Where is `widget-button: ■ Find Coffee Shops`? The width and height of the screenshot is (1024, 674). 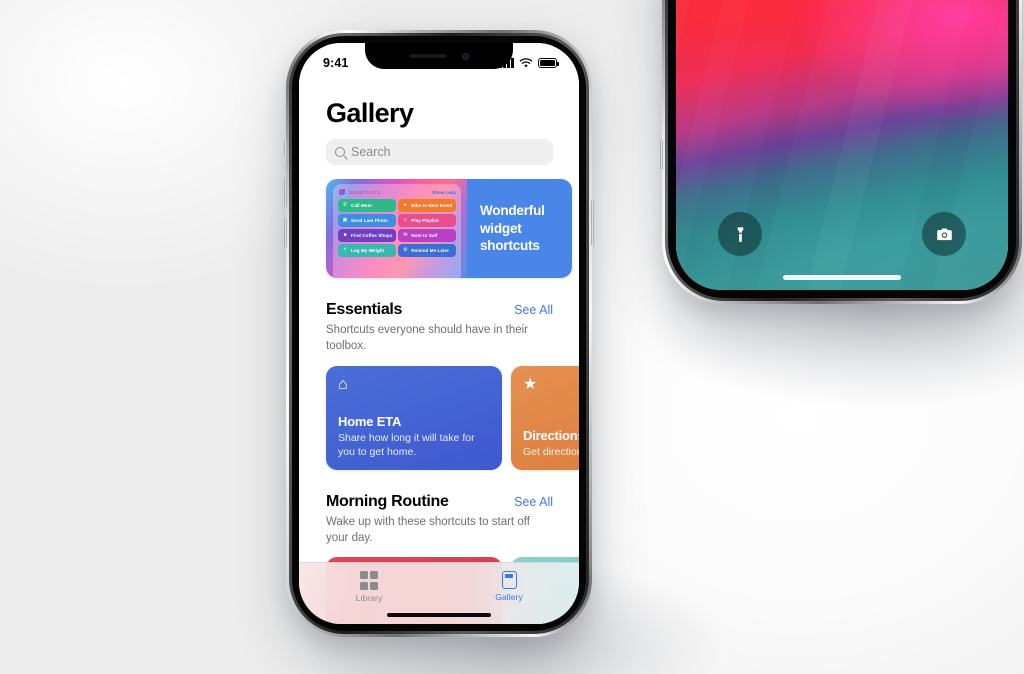 widget-button: ■ Find Coffee Shops is located at coordinates (367, 235).